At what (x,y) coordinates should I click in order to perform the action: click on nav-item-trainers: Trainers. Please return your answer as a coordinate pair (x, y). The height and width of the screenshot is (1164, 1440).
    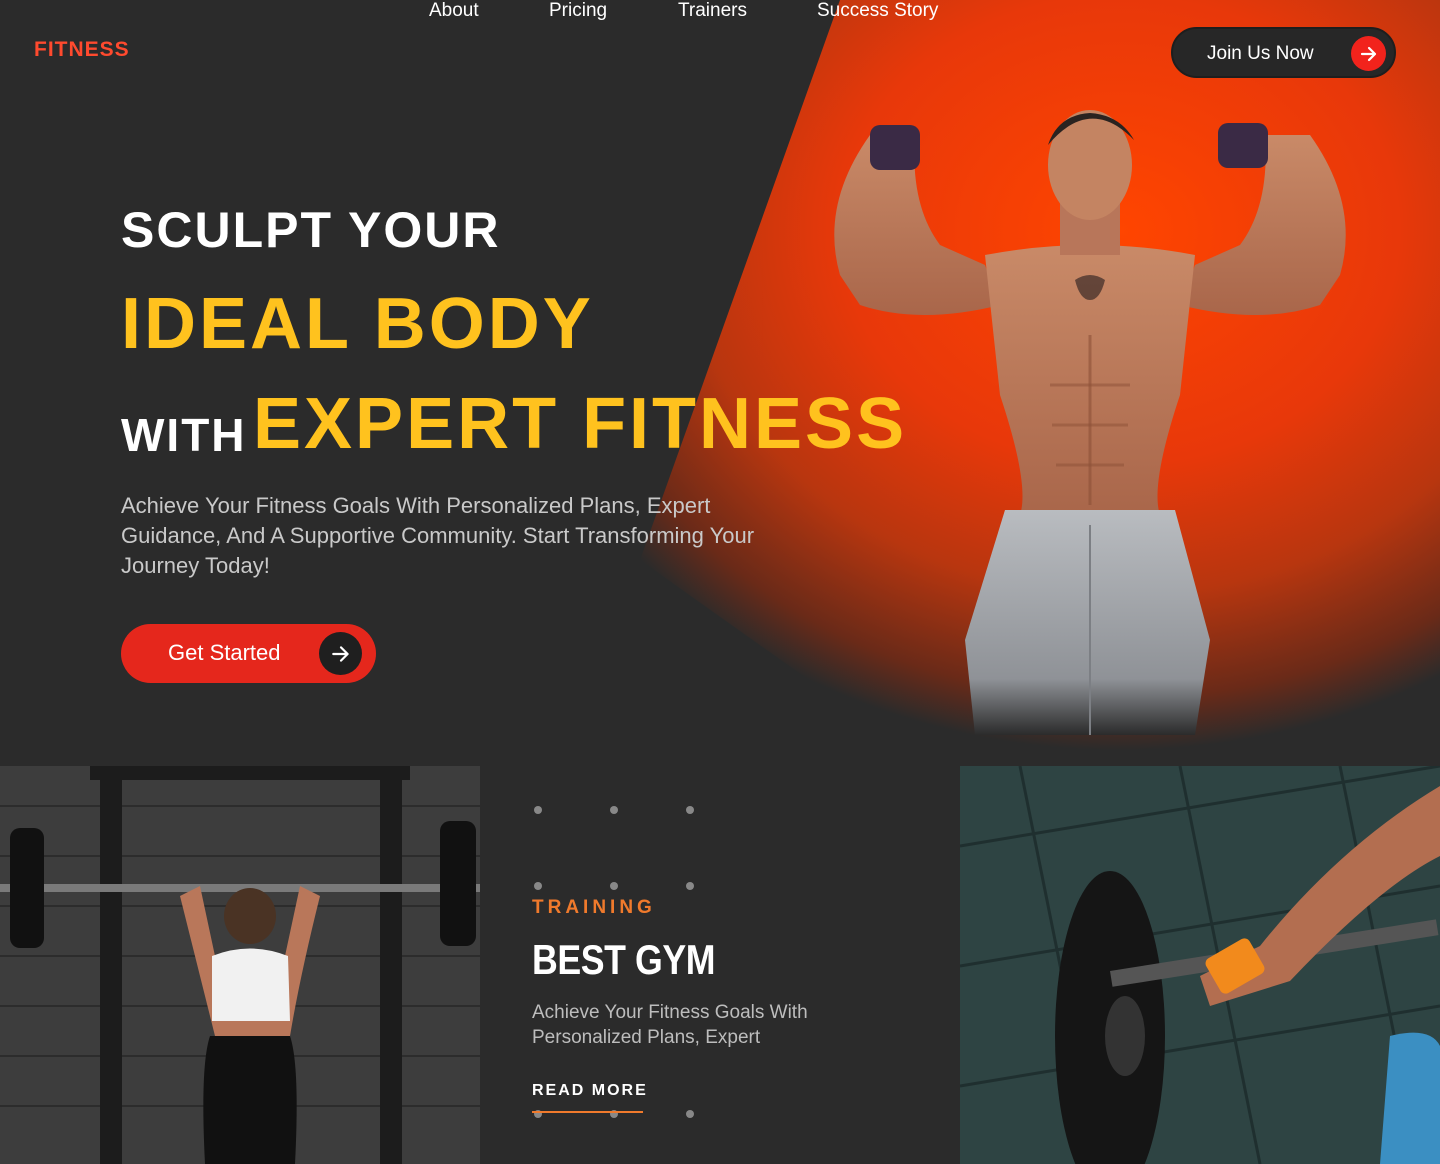
    Looking at the image, I should click on (712, 11).